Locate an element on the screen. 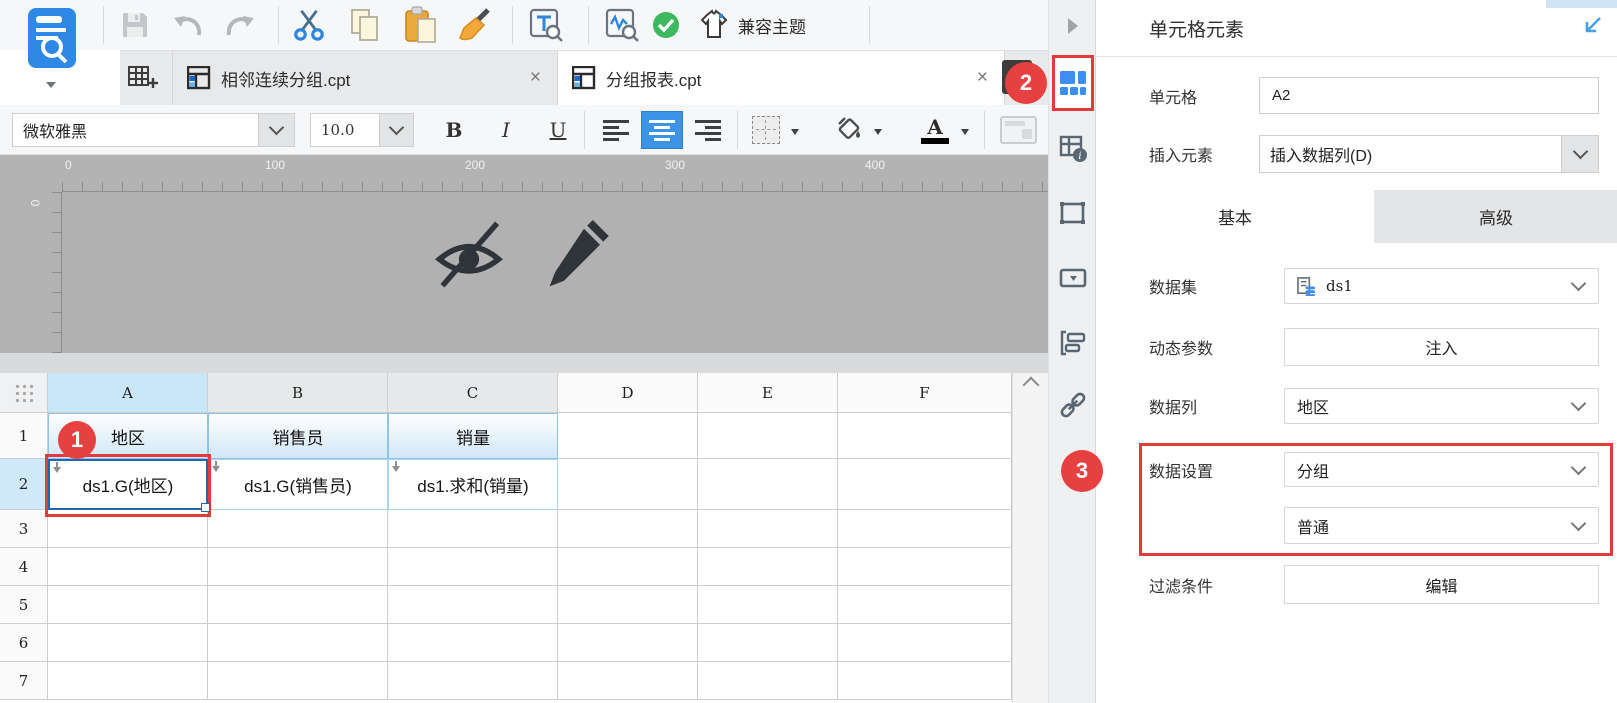 The width and height of the screenshot is (1617, 703). cell-D3 is located at coordinates (628, 529).